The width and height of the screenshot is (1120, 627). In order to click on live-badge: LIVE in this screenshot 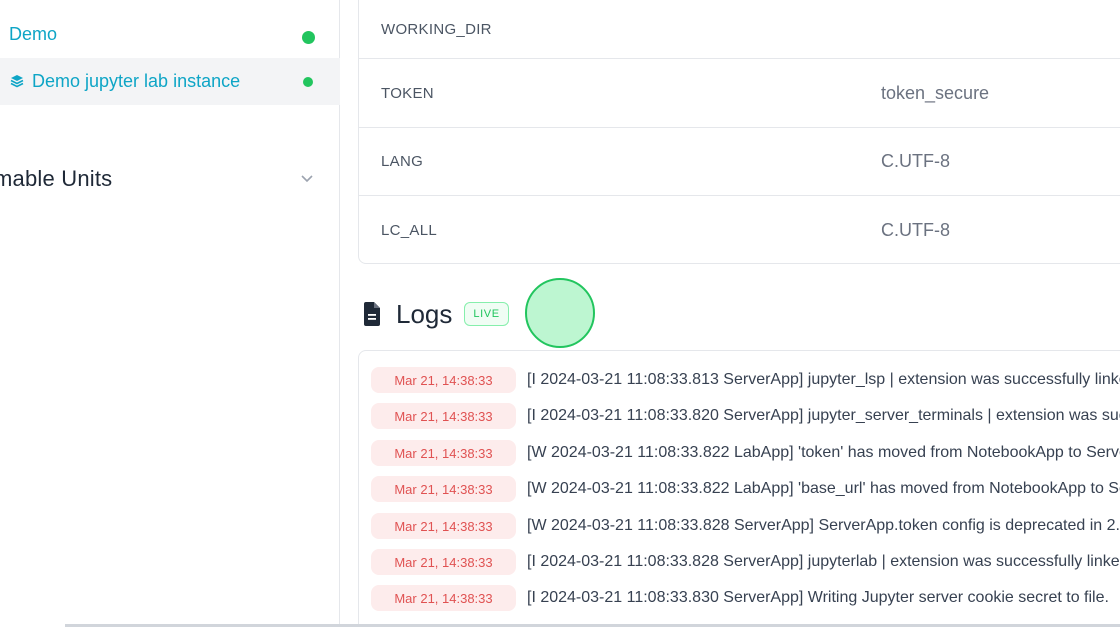, I will do `click(486, 314)`.